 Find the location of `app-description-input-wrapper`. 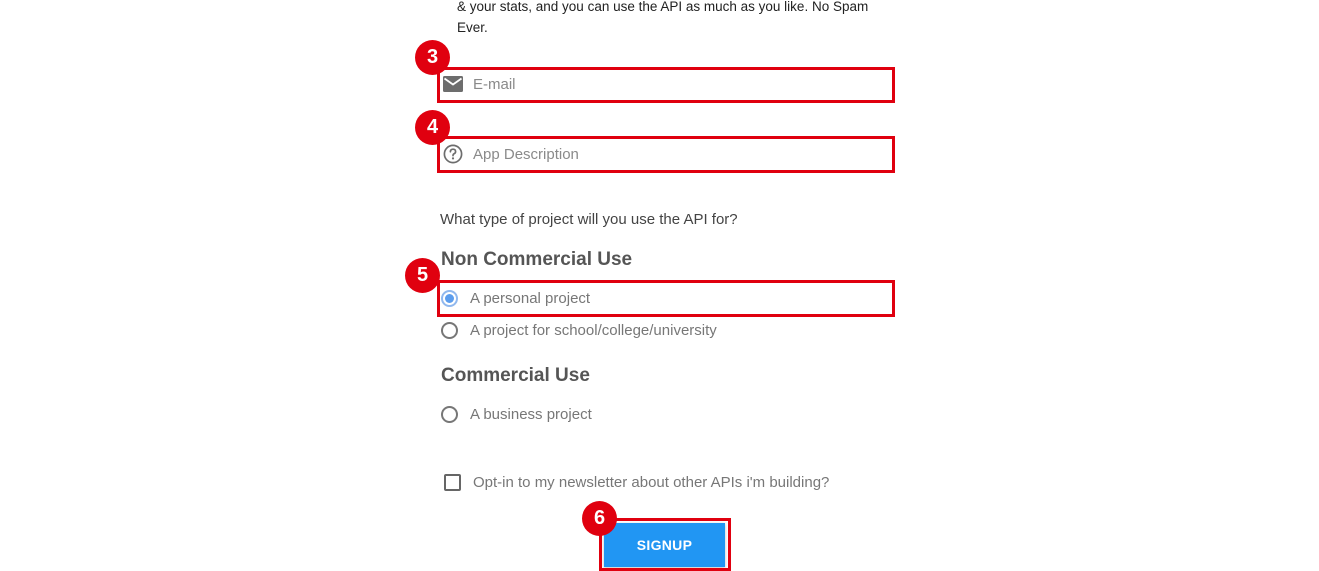

app-description-input-wrapper is located at coordinates (664, 154).